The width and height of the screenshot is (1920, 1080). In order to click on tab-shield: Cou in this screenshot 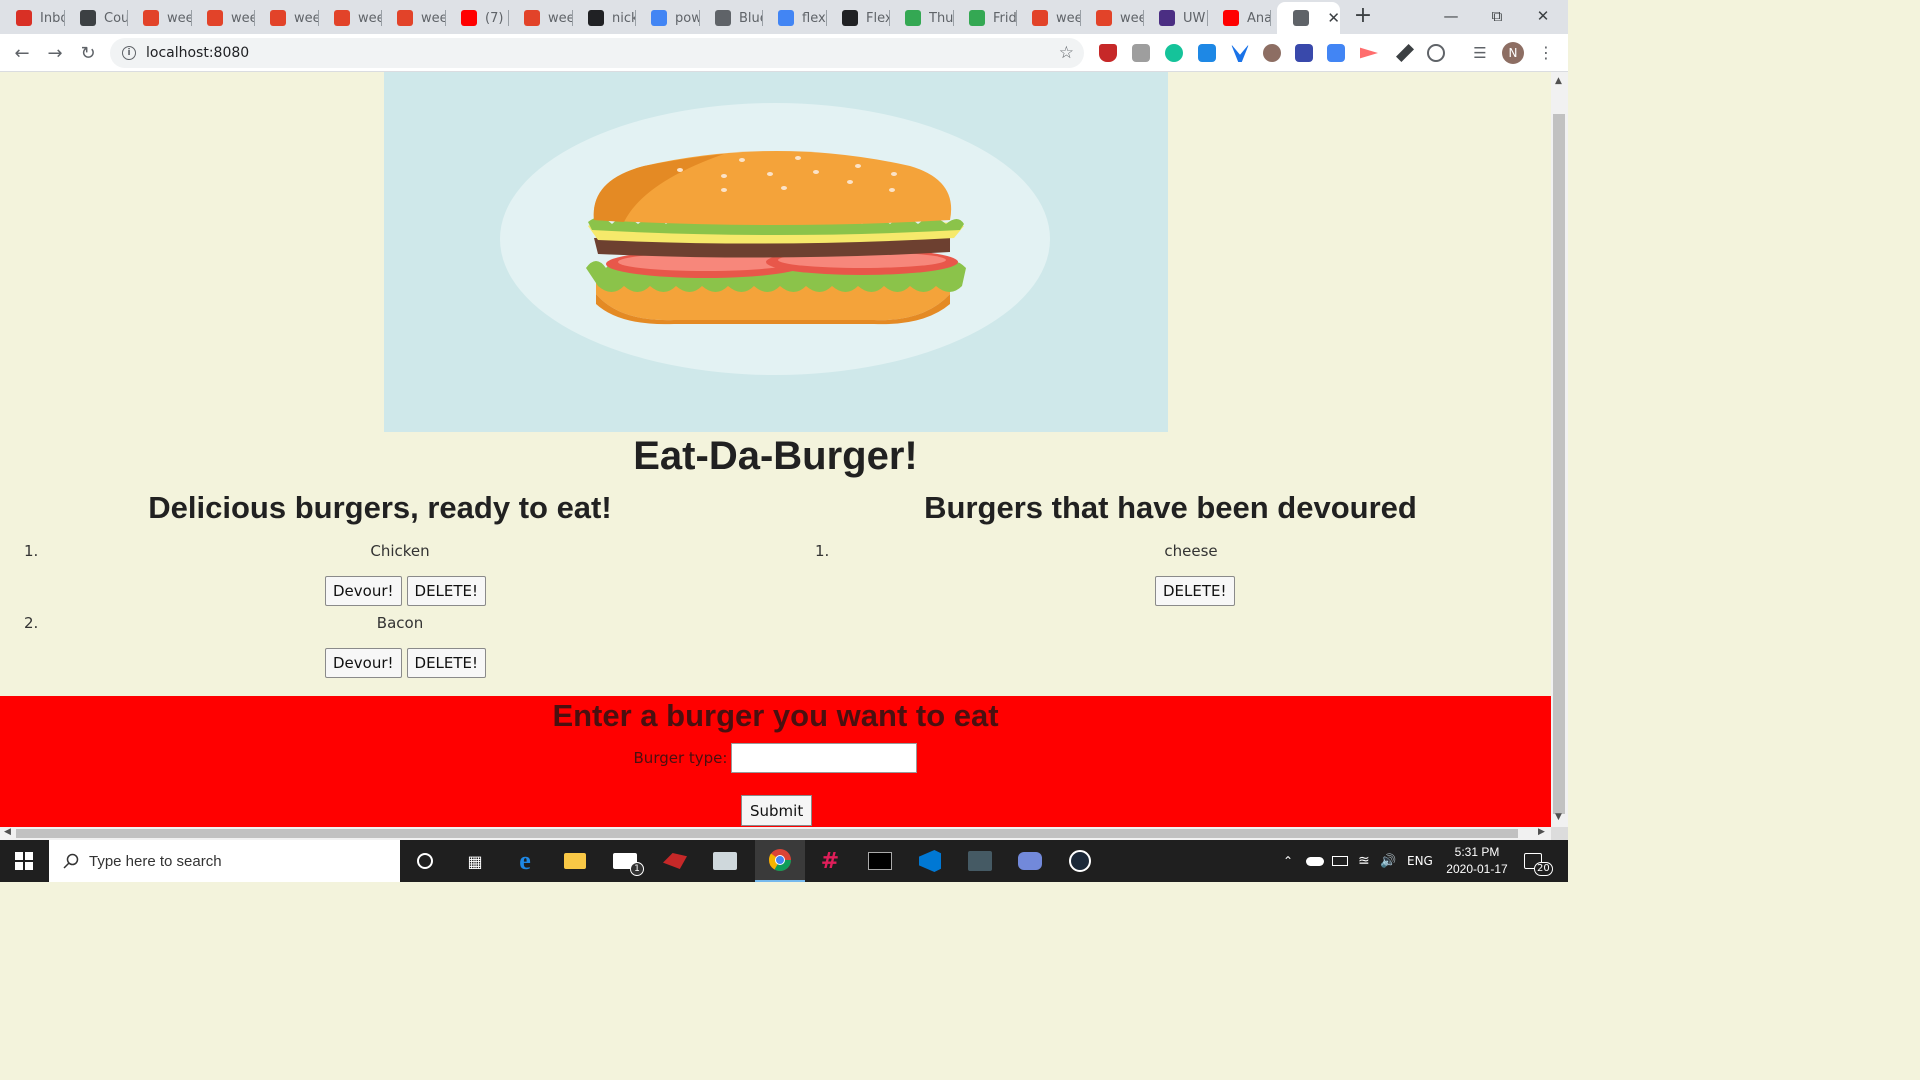, I will do `click(96, 18)`.